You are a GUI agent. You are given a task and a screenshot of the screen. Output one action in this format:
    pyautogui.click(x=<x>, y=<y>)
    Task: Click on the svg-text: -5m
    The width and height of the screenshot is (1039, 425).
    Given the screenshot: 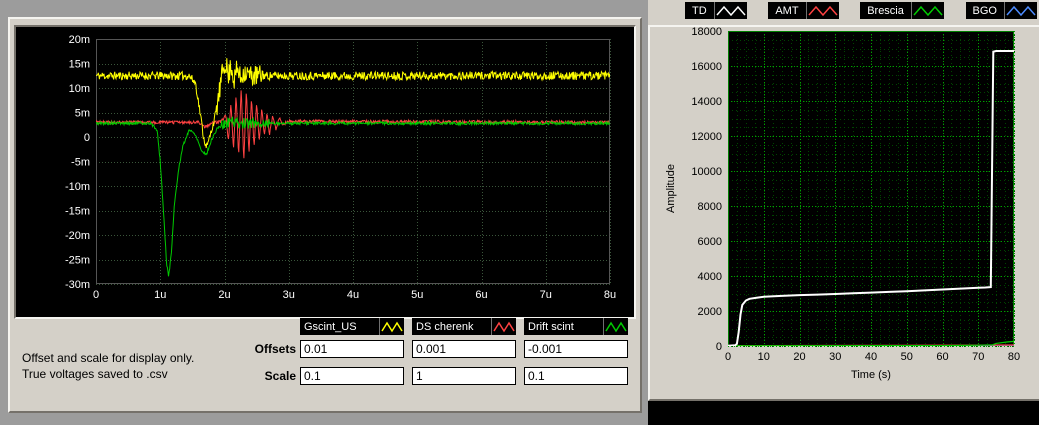 What is the action you would take?
    pyautogui.click(x=80, y=163)
    